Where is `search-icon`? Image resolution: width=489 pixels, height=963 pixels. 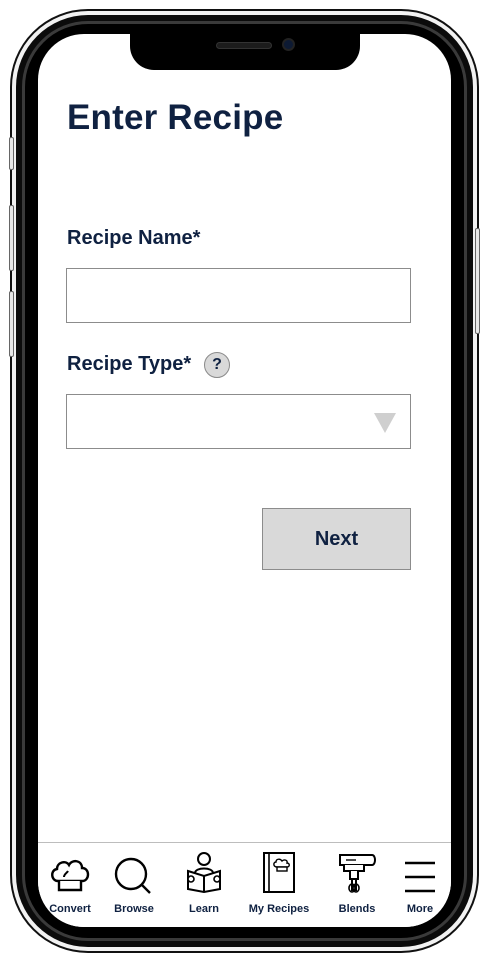
search-icon is located at coordinates (132, 875).